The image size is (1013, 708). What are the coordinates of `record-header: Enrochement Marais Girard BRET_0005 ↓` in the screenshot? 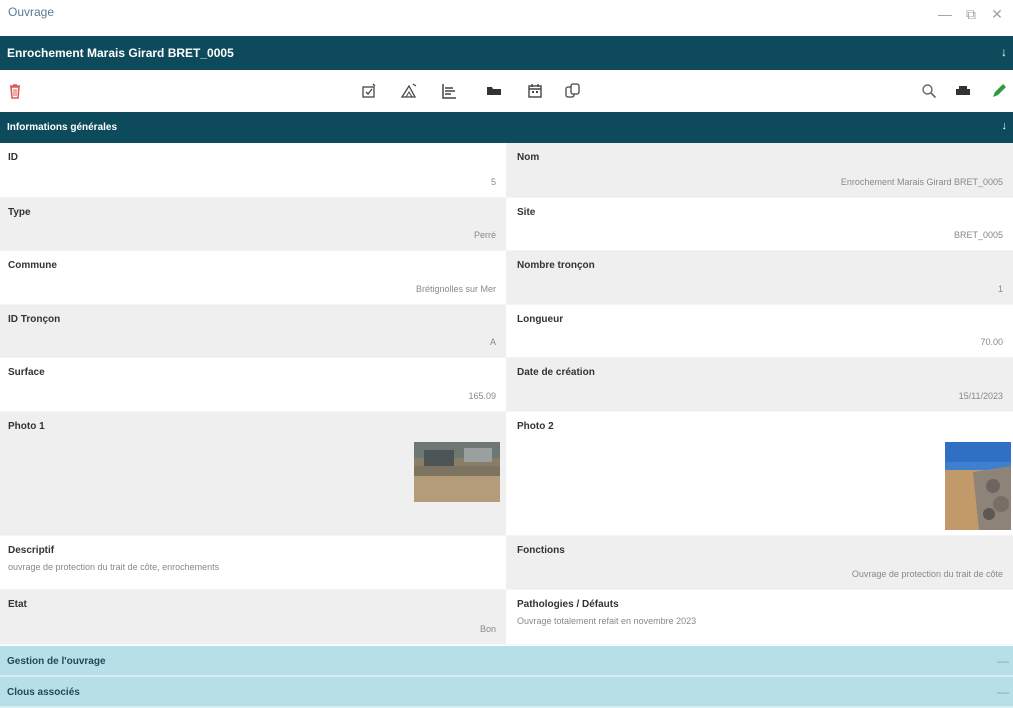 It's located at (506, 53).